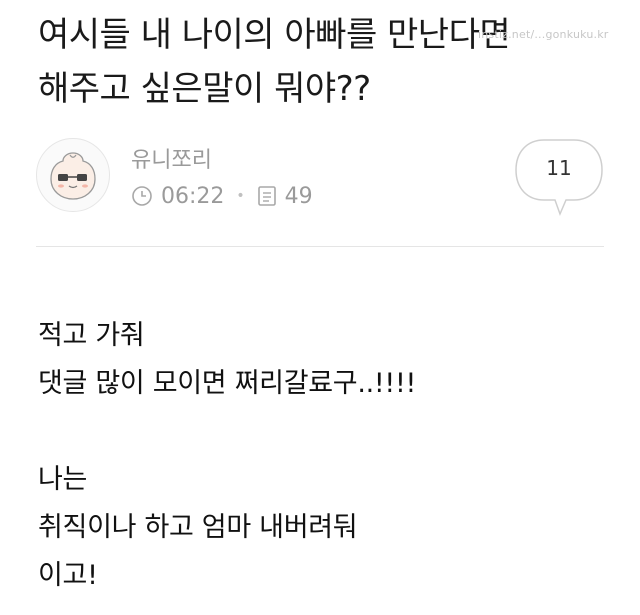 The width and height of the screenshot is (640, 615). What do you see at coordinates (193, 196) in the screenshot?
I see `post-time: 06:22` at bounding box center [193, 196].